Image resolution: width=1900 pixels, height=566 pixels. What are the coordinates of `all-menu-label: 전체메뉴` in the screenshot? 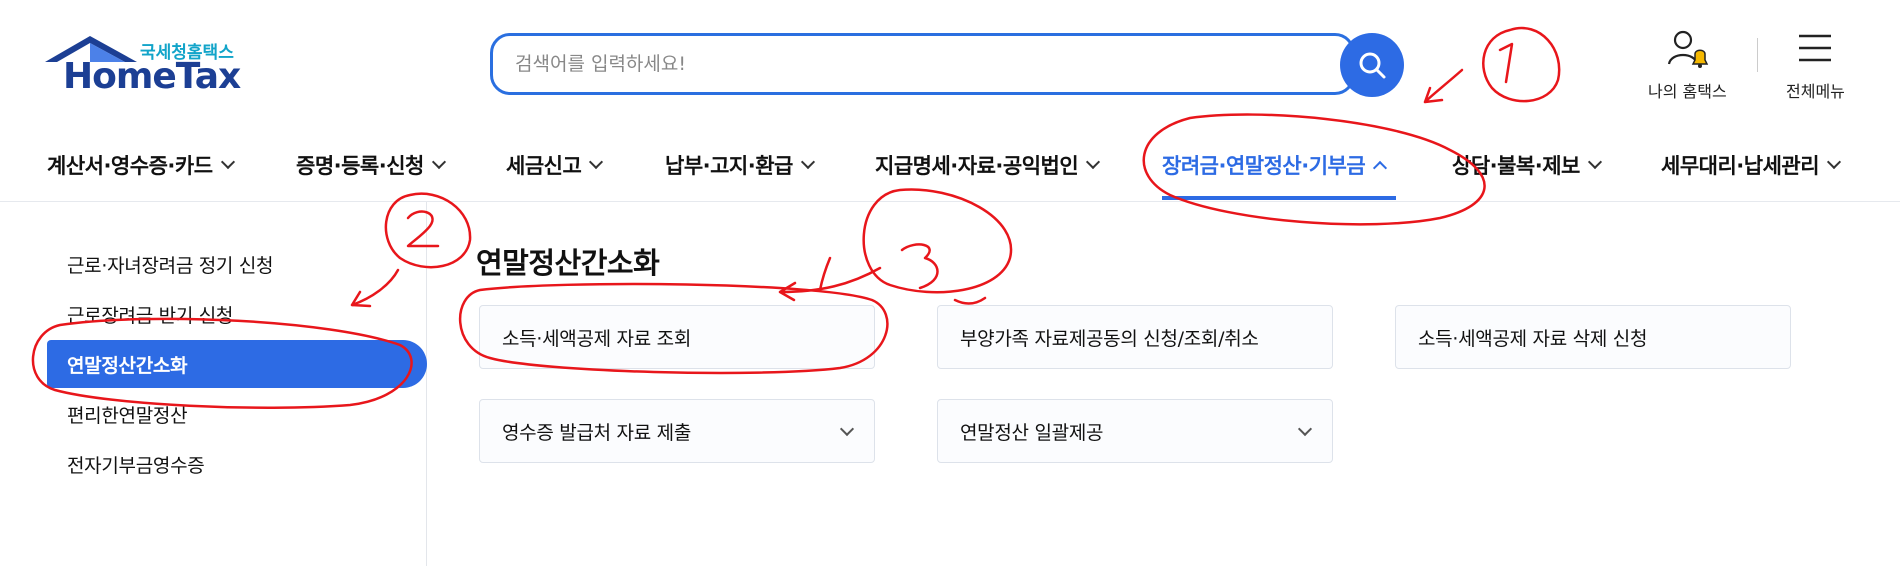 It's located at (1815, 91).